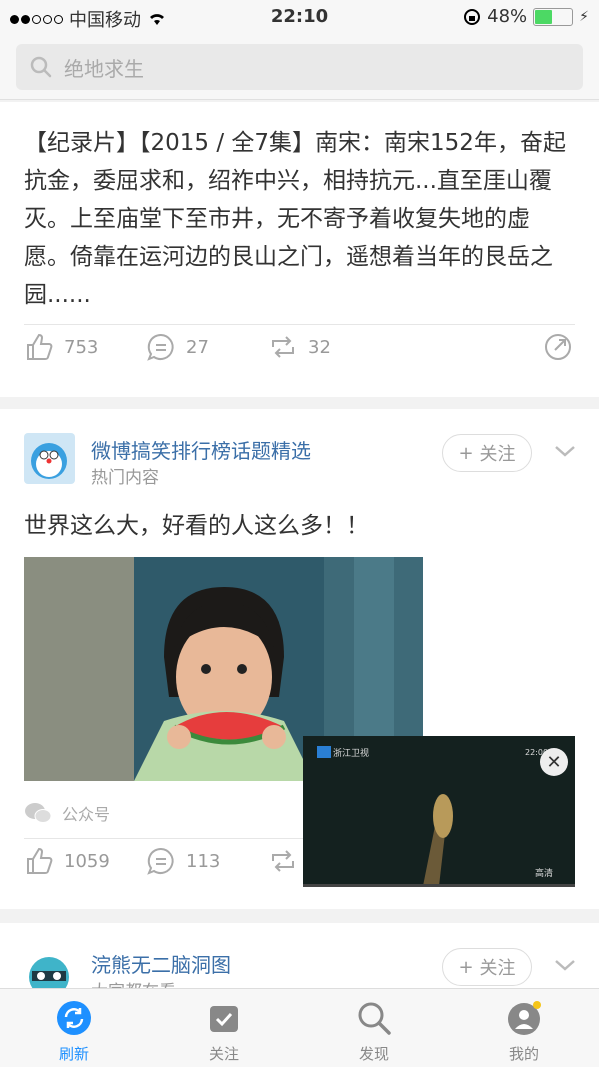 This screenshot has height=1067, width=599. I want to click on like-count: 1059, so click(87, 861).